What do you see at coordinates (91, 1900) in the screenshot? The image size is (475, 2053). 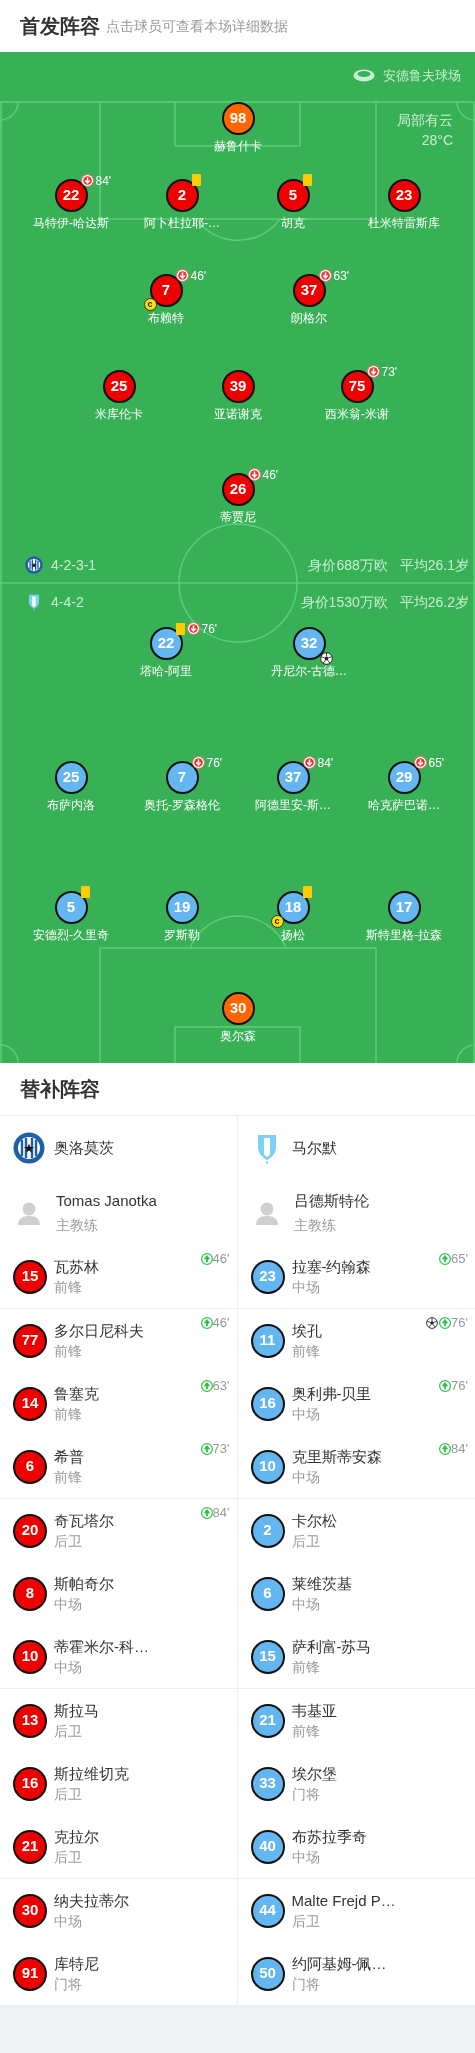 I see `player-name: 纳夫拉蒂尔` at bounding box center [91, 1900].